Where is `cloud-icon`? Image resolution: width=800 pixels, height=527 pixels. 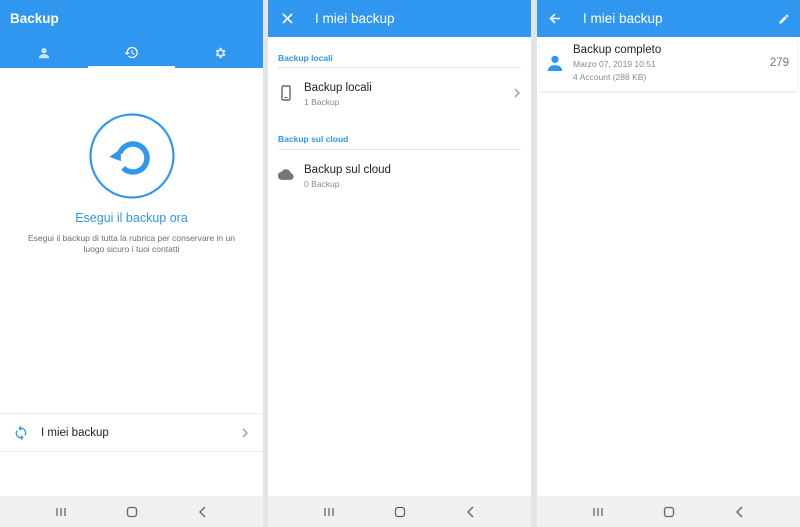
cloud-icon is located at coordinates (286, 174).